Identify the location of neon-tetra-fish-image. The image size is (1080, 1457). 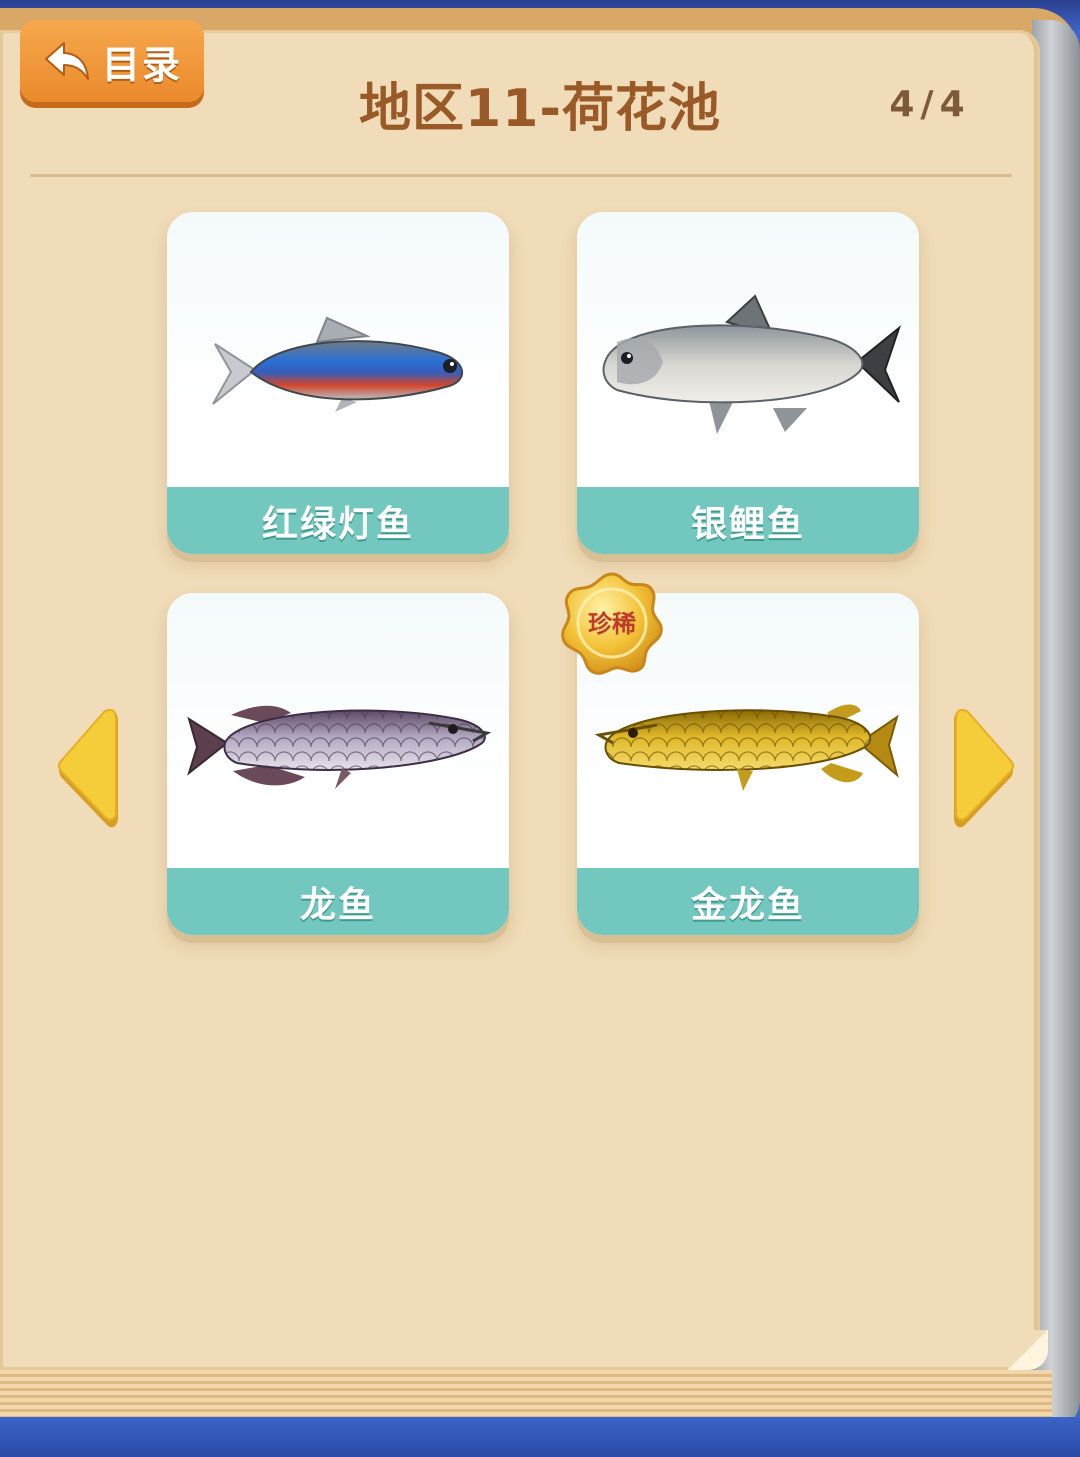
(338, 350).